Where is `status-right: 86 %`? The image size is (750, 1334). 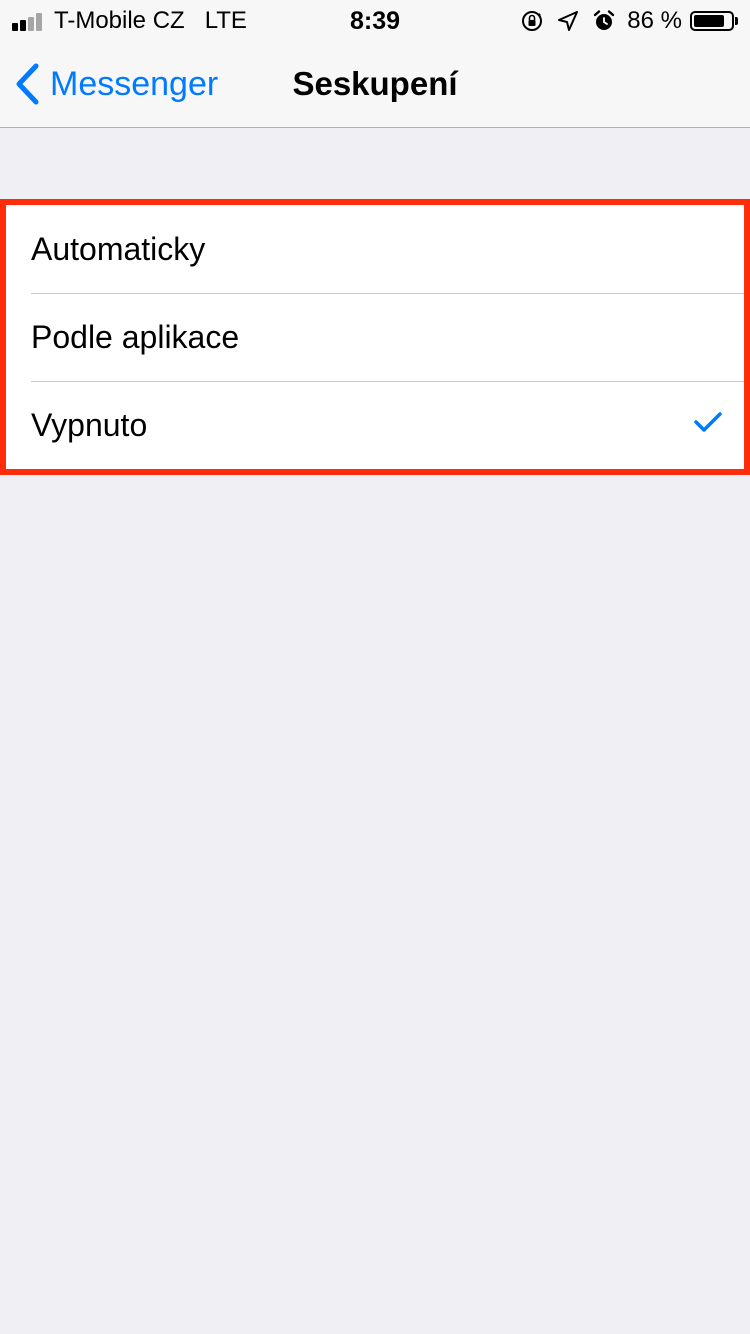 status-right: 86 % is located at coordinates (628, 21).